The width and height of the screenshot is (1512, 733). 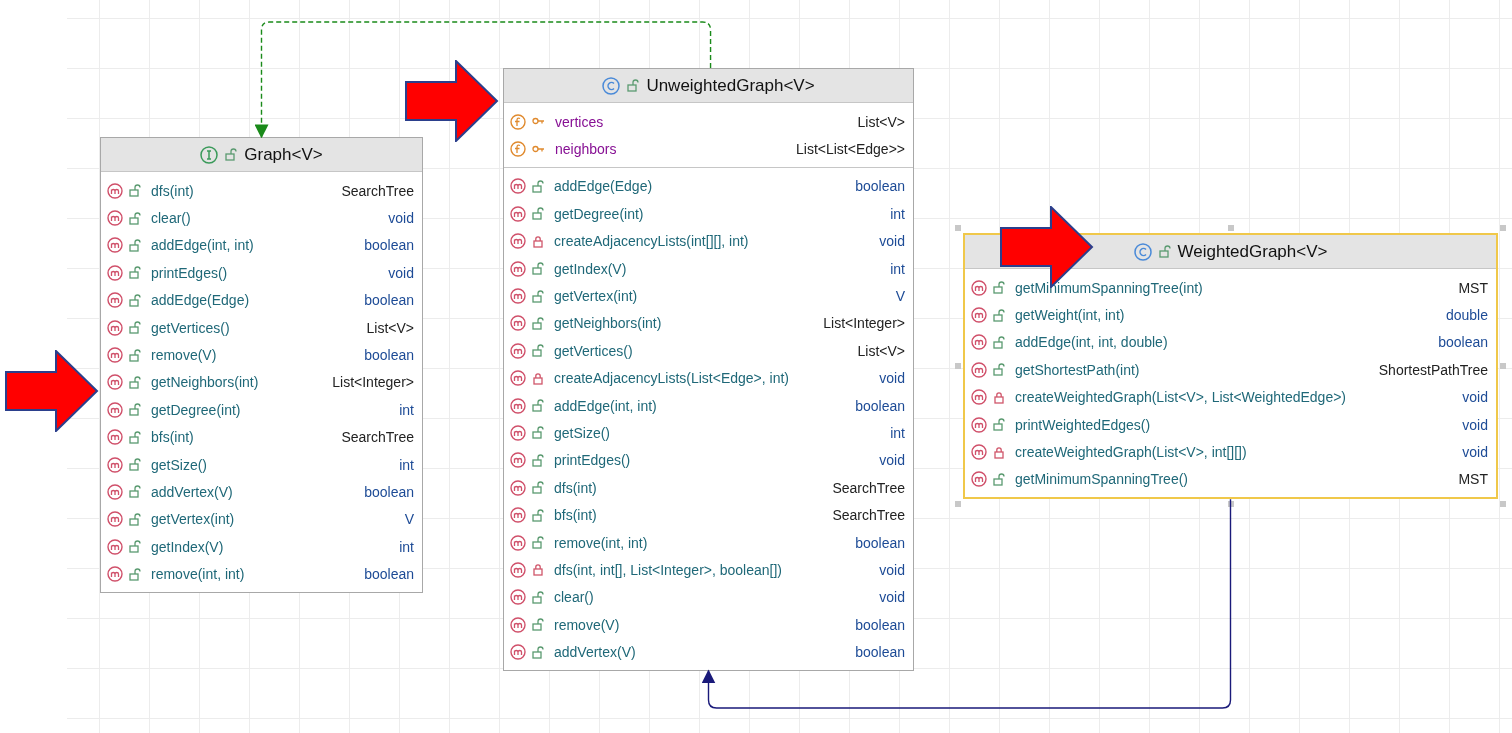 I want to click on member-signature: getNeighbors(int), so click(x=205, y=382).